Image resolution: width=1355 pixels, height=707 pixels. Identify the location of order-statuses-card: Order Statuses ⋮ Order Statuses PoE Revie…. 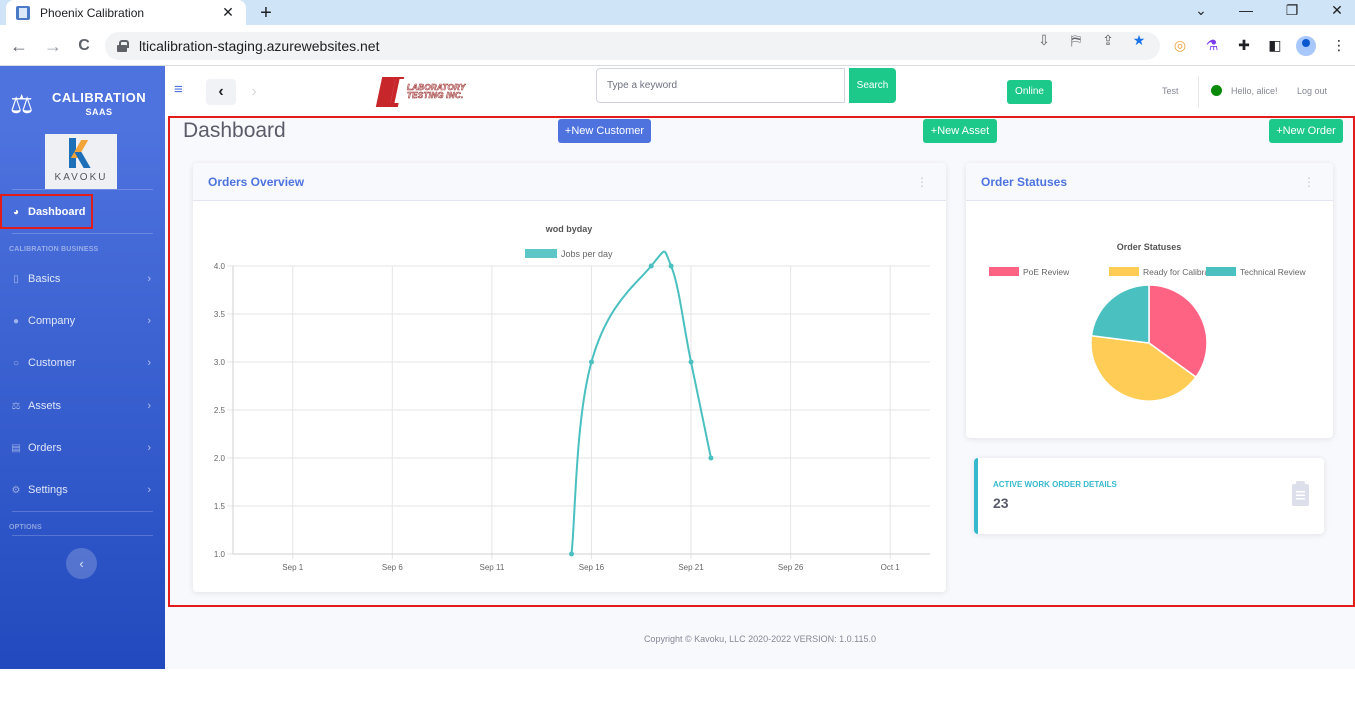
(1149, 300).